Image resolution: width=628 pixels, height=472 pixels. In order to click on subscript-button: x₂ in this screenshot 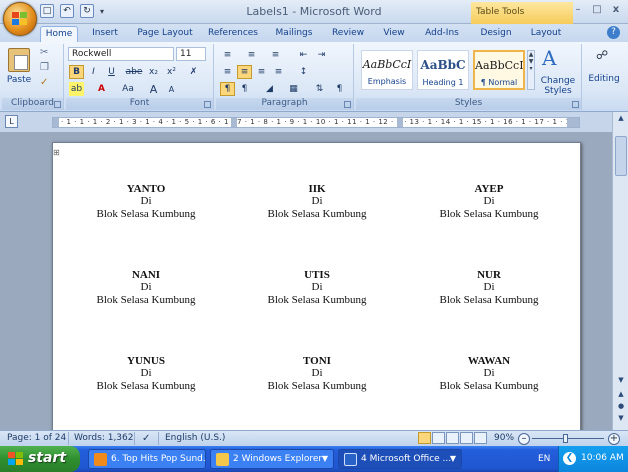, I will do `click(153, 72)`.